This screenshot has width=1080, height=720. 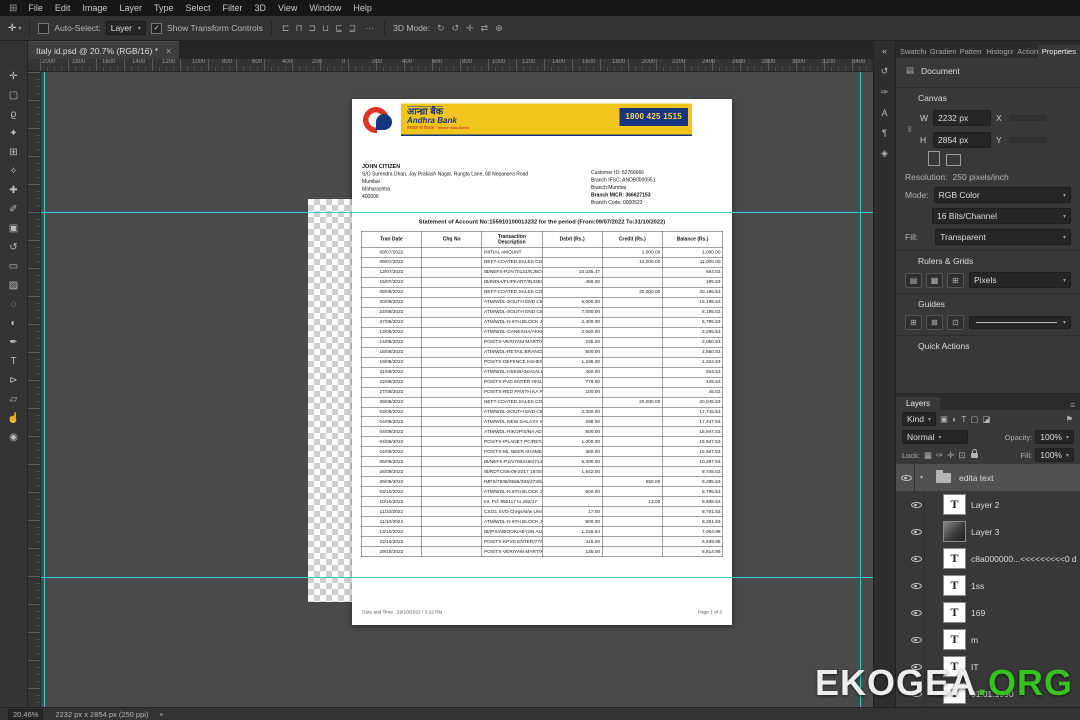 I want to click on menu-item: Window, so click(x=325, y=8).